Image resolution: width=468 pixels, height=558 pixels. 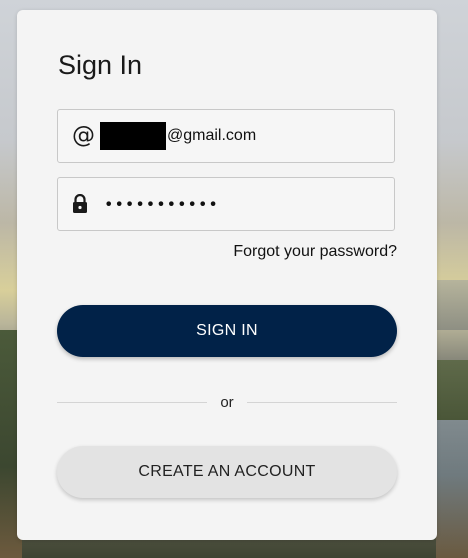 I want to click on email-field: @ @gmail.com, so click(x=226, y=136).